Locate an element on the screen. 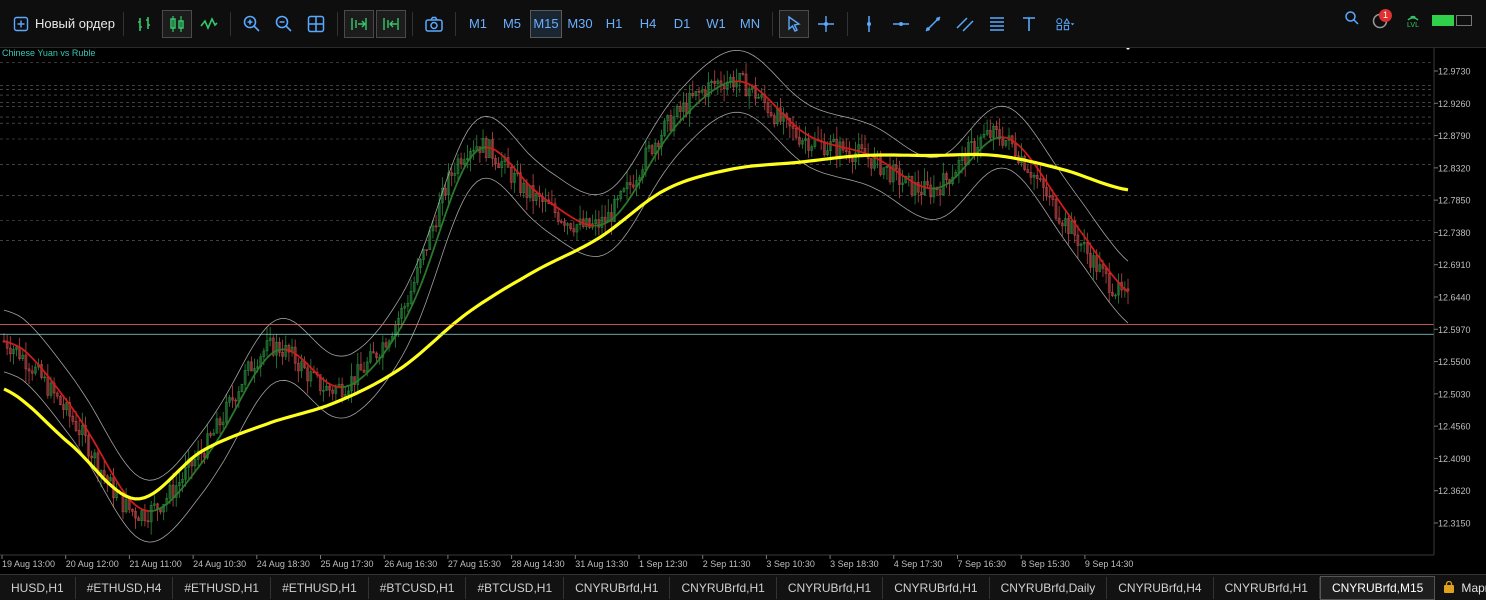  notifications-button: 1 is located at coordinates (1383, 19).